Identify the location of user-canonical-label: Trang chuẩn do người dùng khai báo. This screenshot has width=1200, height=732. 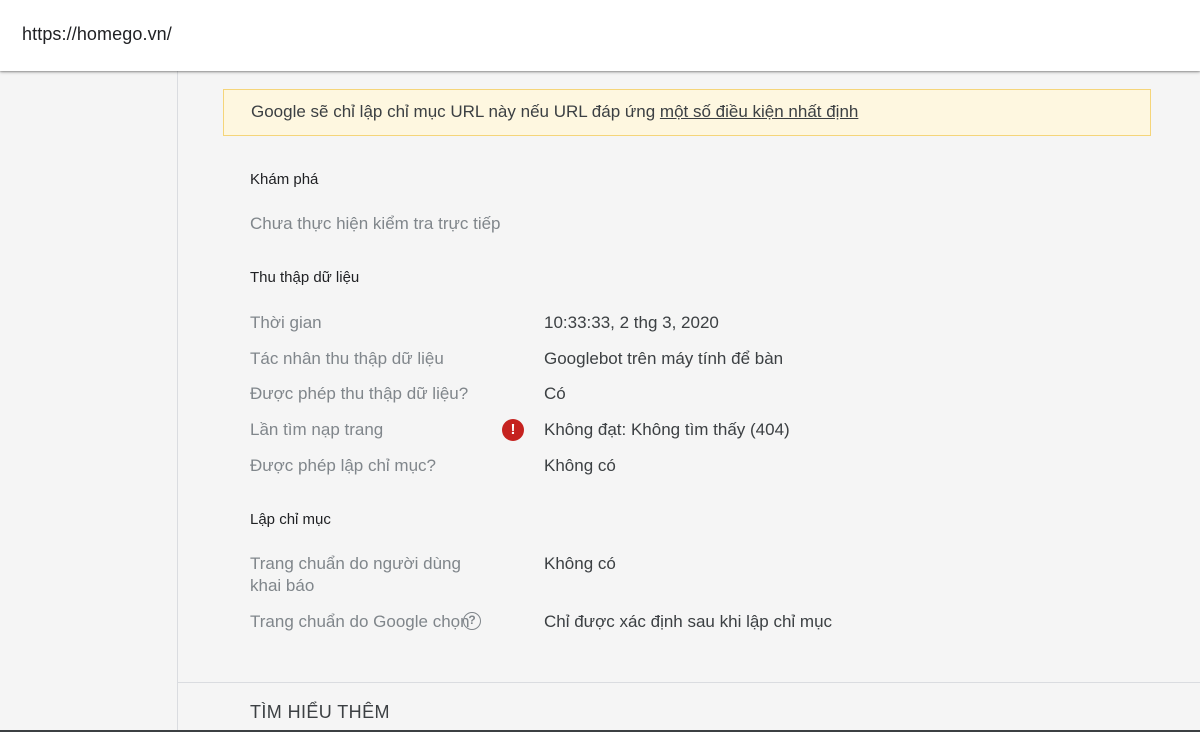
(355, 574).